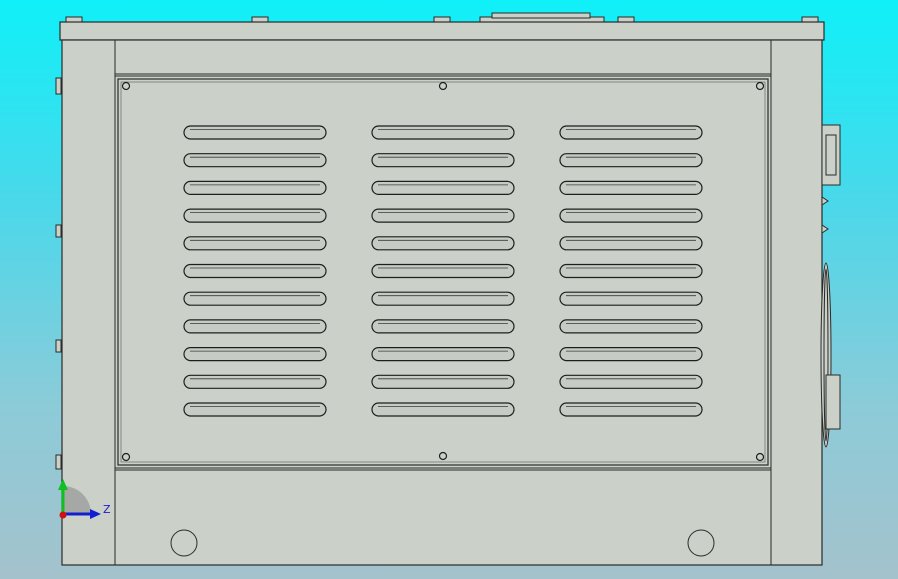 This screenshot has width=898, height=579. Describe the element at coordinates (701, 543) in the screenshot. I see `bottom-hole-right` at that location.